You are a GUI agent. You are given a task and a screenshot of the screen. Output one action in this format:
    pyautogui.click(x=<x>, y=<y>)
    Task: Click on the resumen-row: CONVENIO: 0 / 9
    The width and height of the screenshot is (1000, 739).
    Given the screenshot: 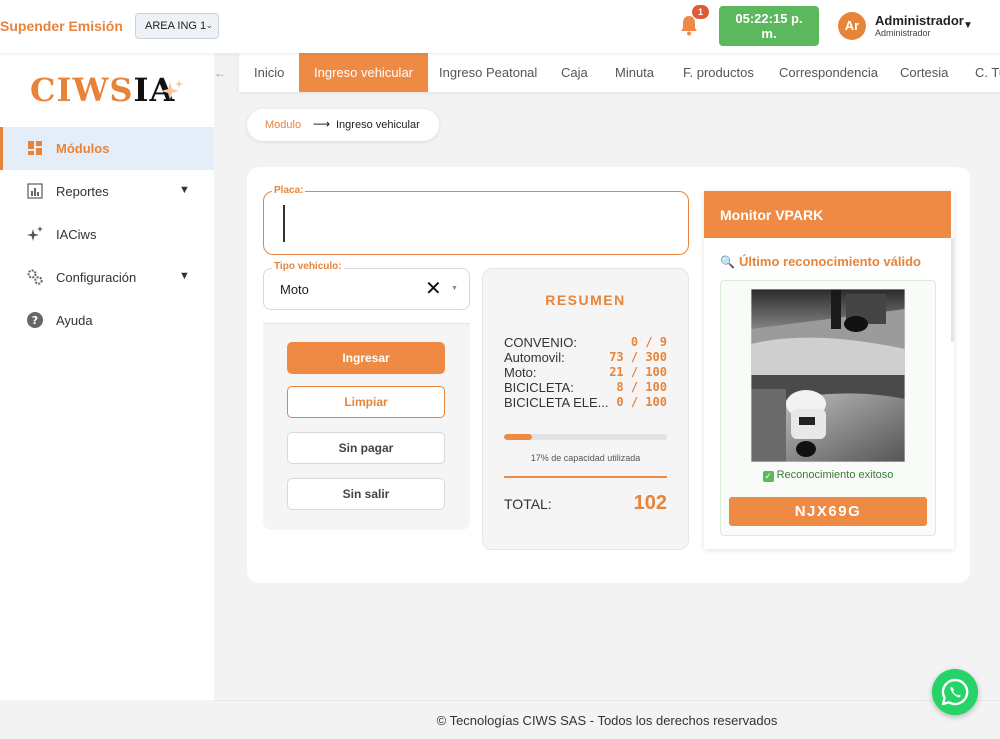 What is the action you would take?
    pyautogui.click(x=585, y=342)
    